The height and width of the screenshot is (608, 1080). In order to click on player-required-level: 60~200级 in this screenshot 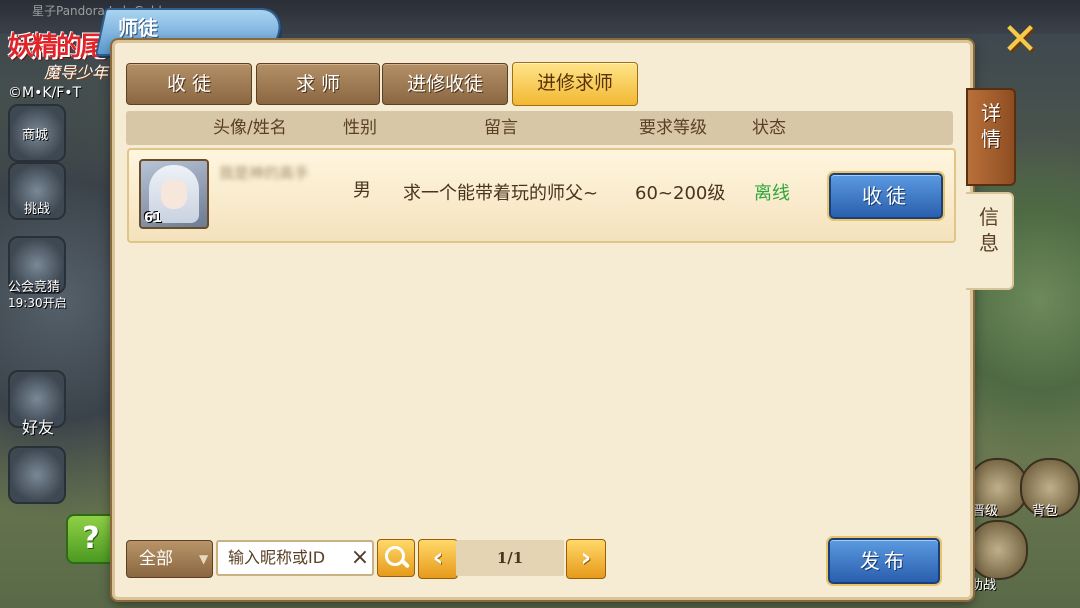, I will do `click(680, 193)`.